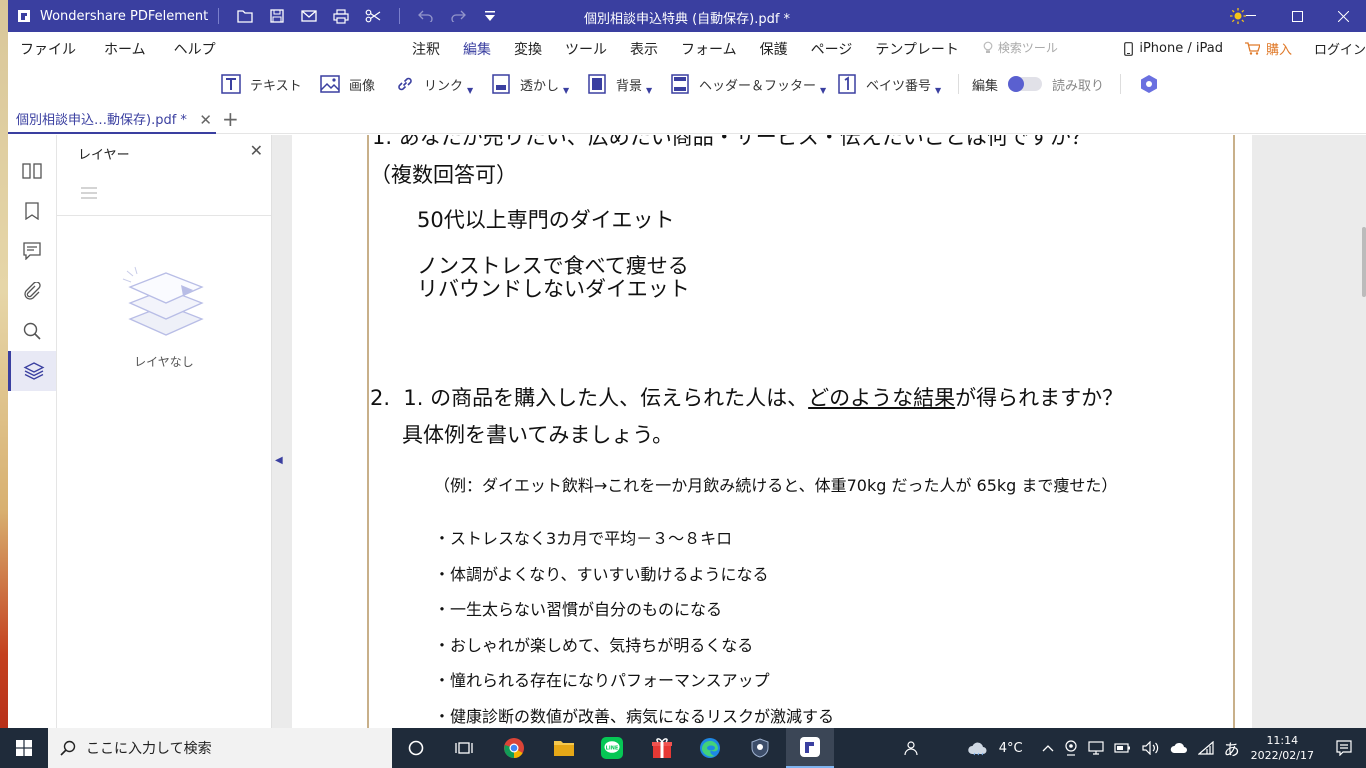  I want to click on start-button, so click(24, 748).